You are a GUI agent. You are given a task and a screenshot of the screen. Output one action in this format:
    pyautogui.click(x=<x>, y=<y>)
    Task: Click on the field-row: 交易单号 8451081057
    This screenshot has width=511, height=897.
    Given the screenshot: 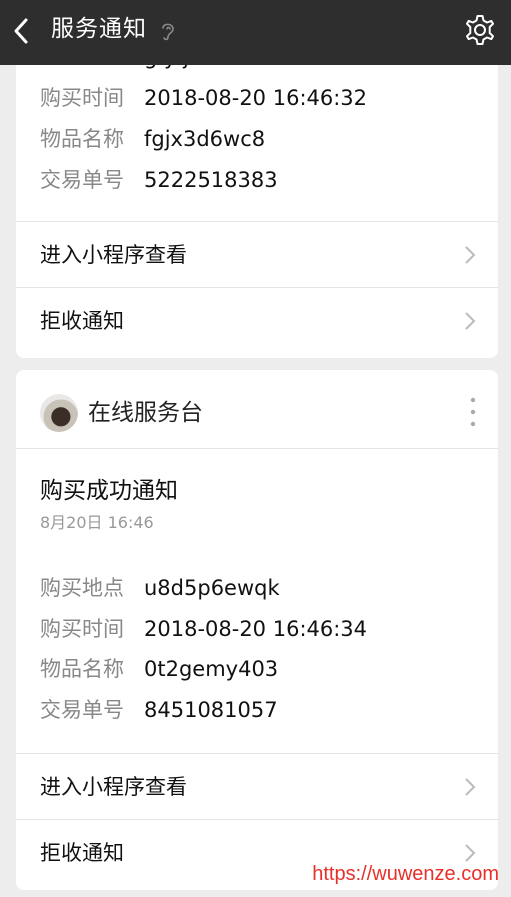 What is the action you would take?
    pyautogui.click(x=159, y=710)
    